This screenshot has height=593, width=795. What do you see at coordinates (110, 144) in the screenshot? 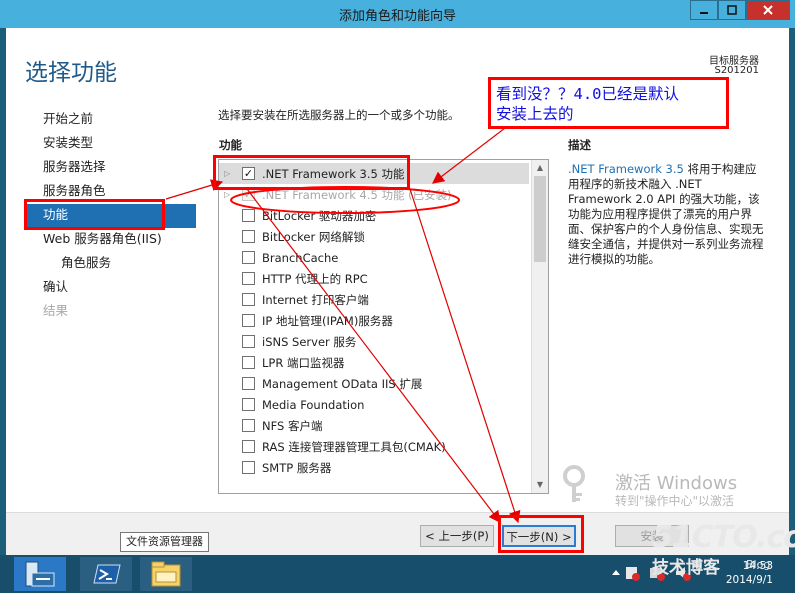
I see `nav-item: 安装类型` at bounding box center [110, 144].